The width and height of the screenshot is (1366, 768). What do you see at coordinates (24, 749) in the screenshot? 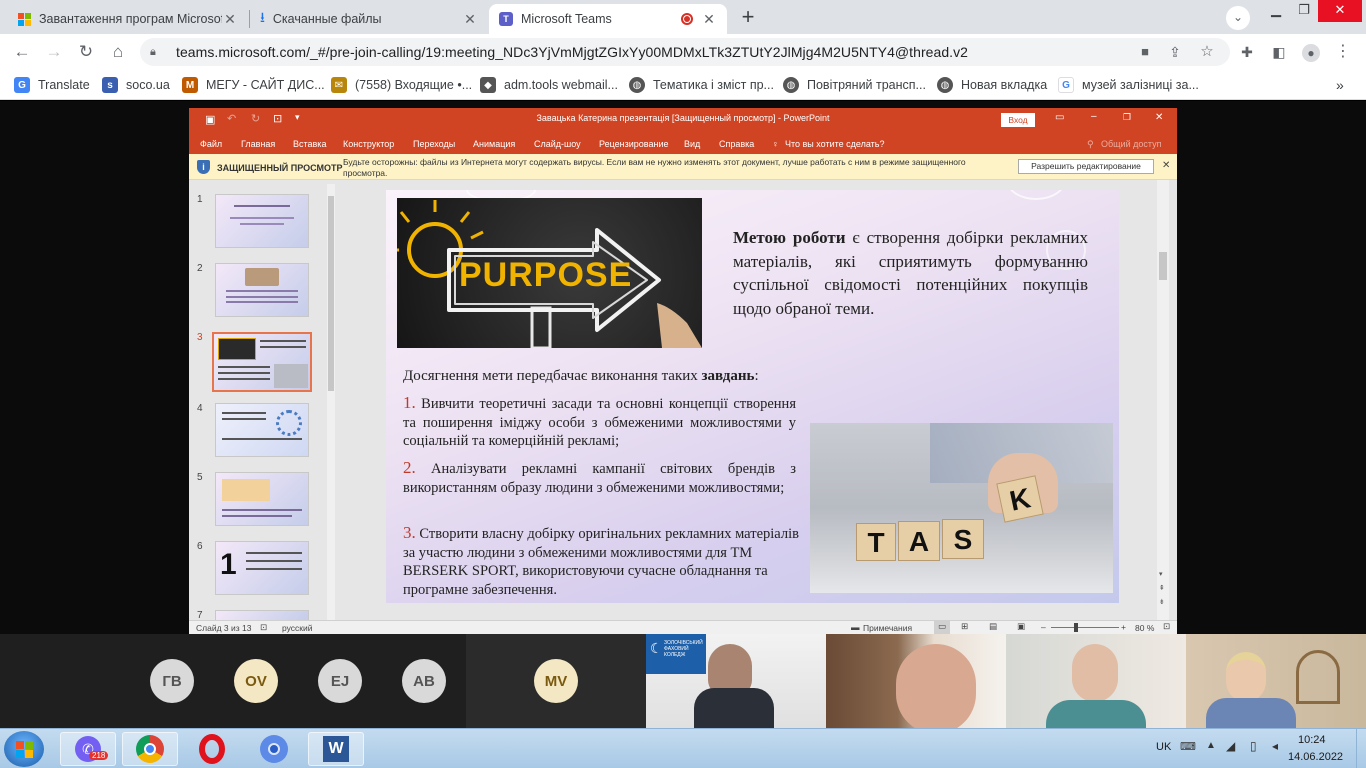
I see `start-button` at bounding box center [24, 749].